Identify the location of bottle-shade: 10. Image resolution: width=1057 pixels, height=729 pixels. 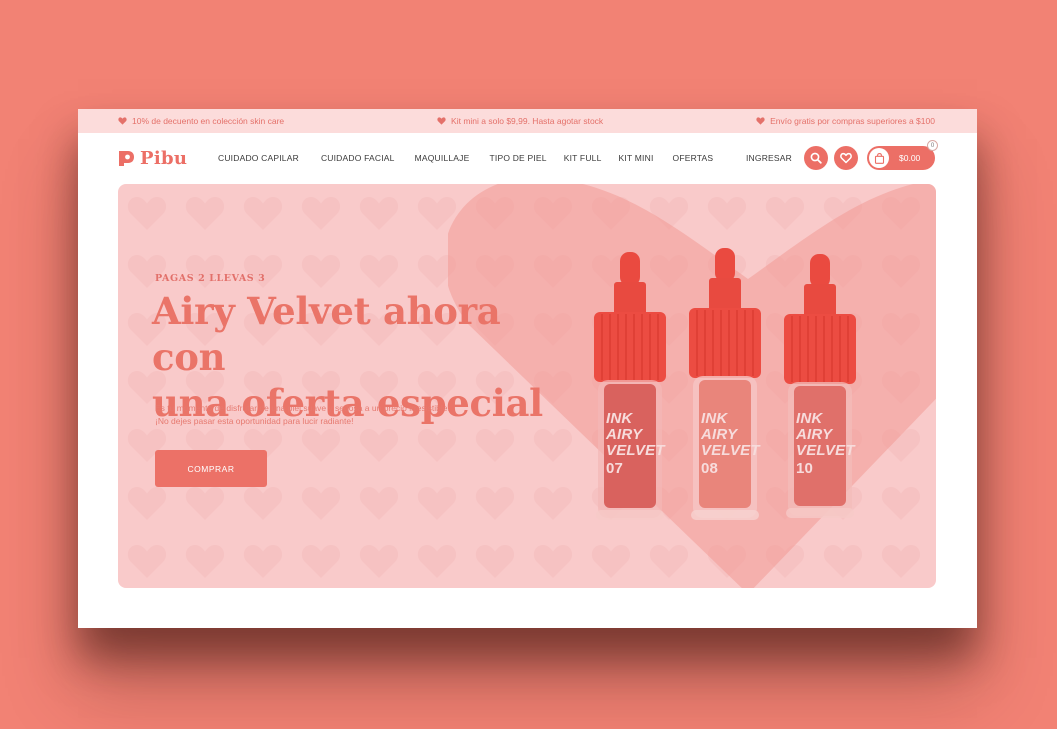
(805, 468).